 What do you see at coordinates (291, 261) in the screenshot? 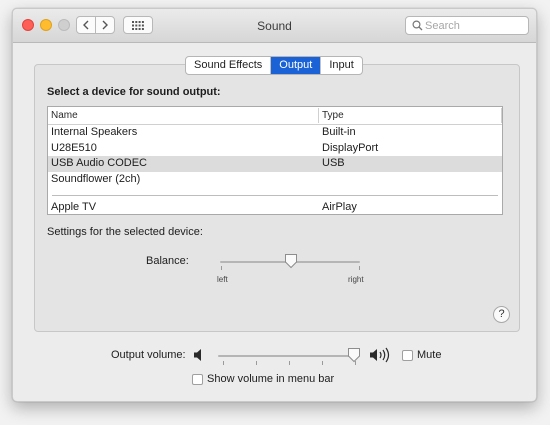
I see `balance-slider-thumb` at bounding box center [291, 261].